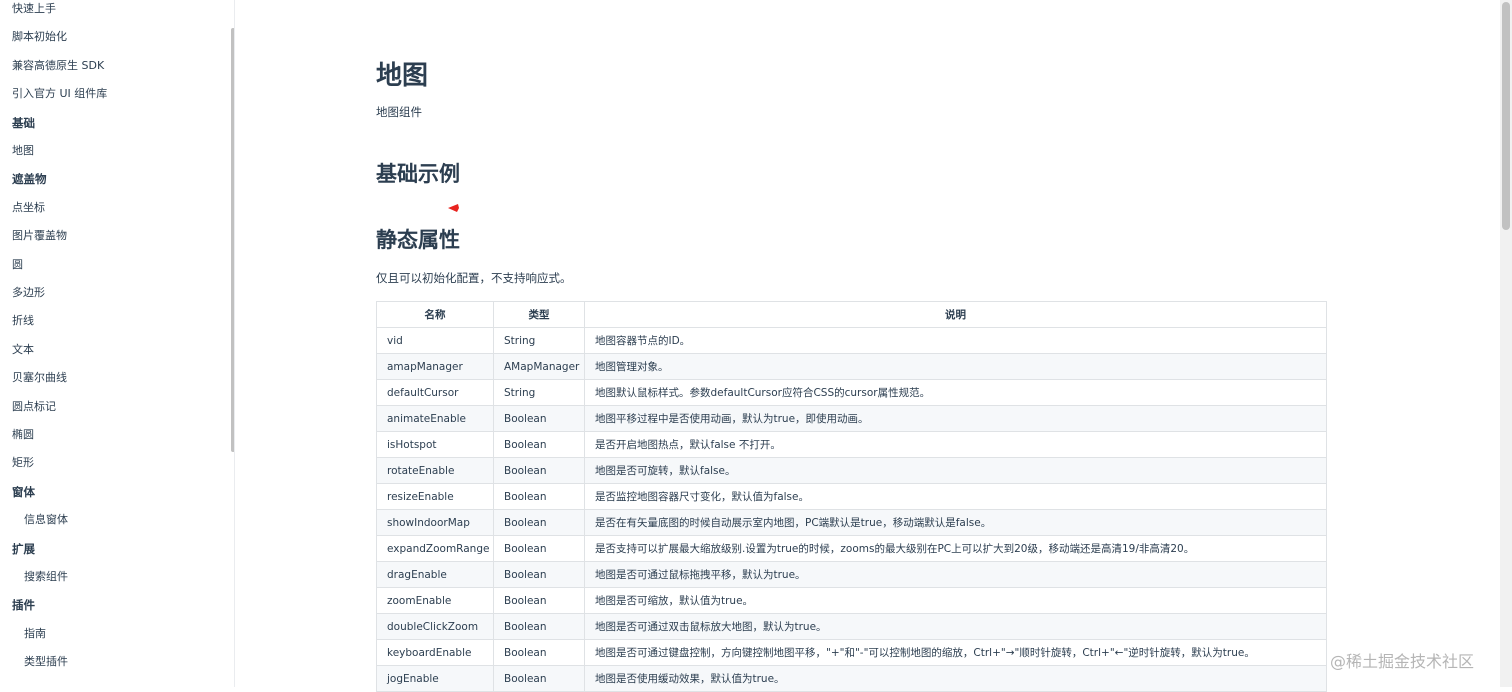 Image resolution: width=1512 pixels, height=692 pixels. I want to click on sidebar-item: 类型插件, so click(46, 662).